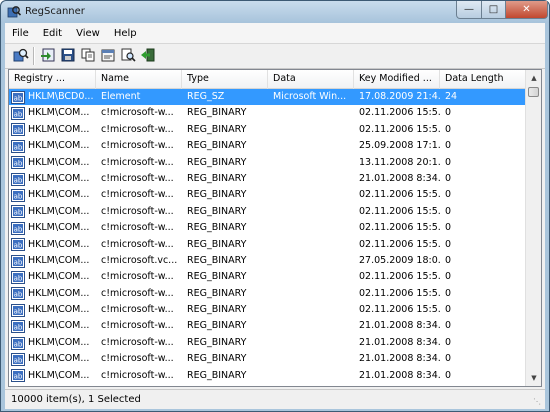 This screenshot has height=412, width=550. What do you see at coordinates (275, 12) in the screenshot?
I see `title-bar: RegScanner — □ ✕` at bounding box center [275, 12].